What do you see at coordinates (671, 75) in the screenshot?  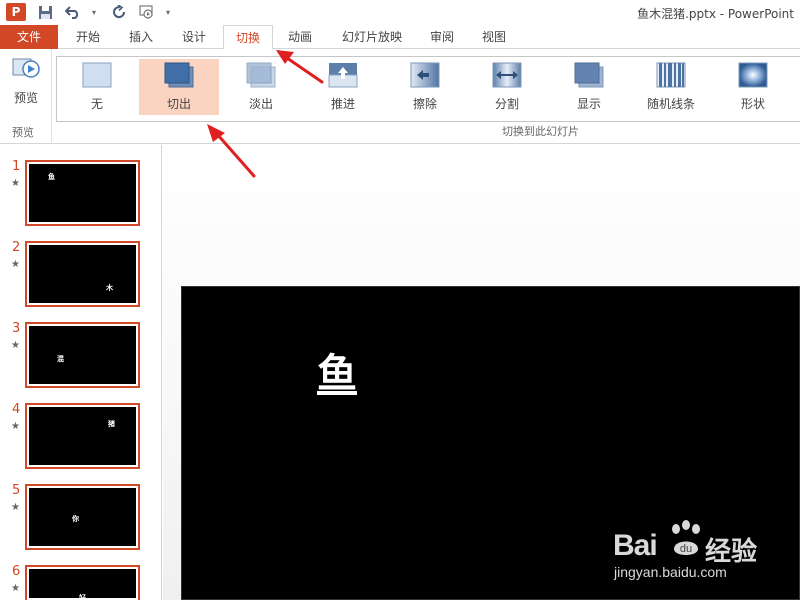 I see `transition-random-bars-icon` at bounding box center [671, 75].